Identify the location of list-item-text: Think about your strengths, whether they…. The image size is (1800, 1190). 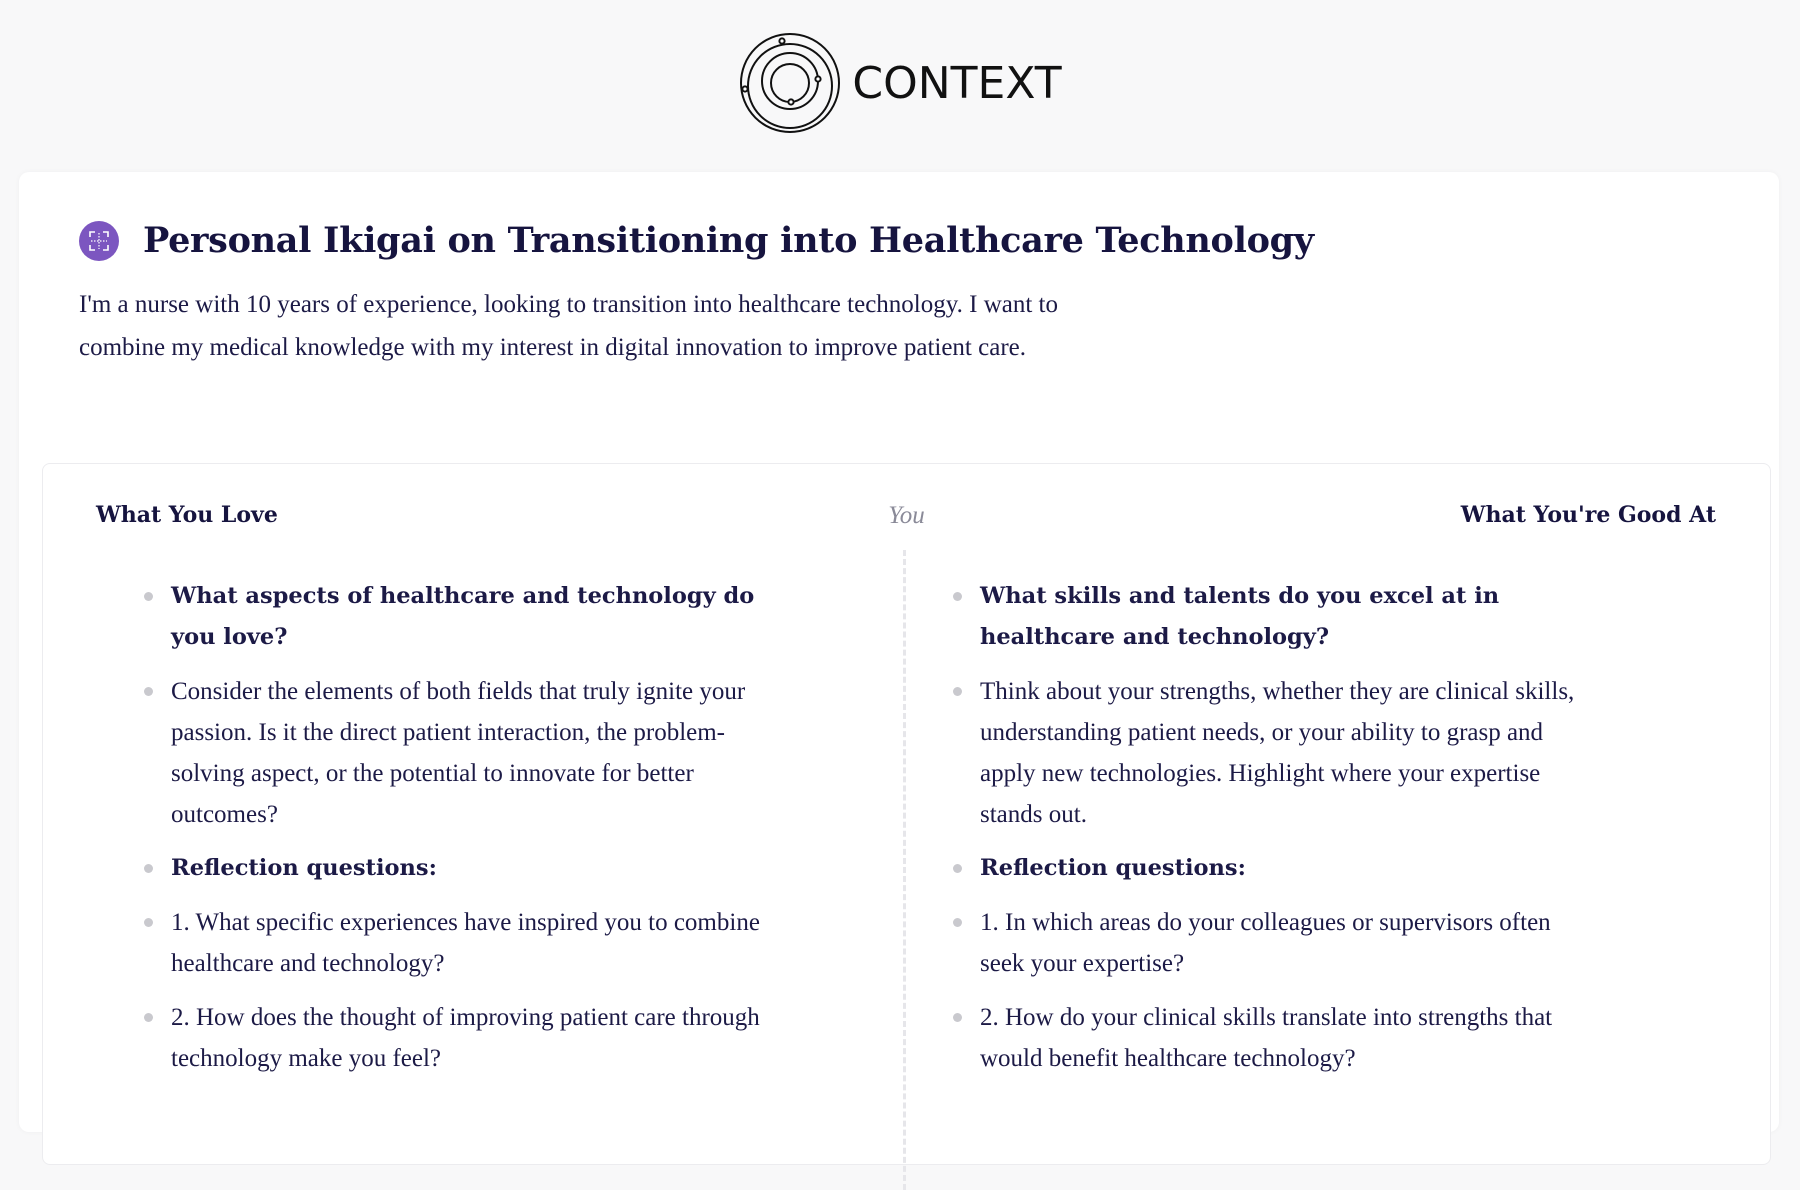
(1277, 753).